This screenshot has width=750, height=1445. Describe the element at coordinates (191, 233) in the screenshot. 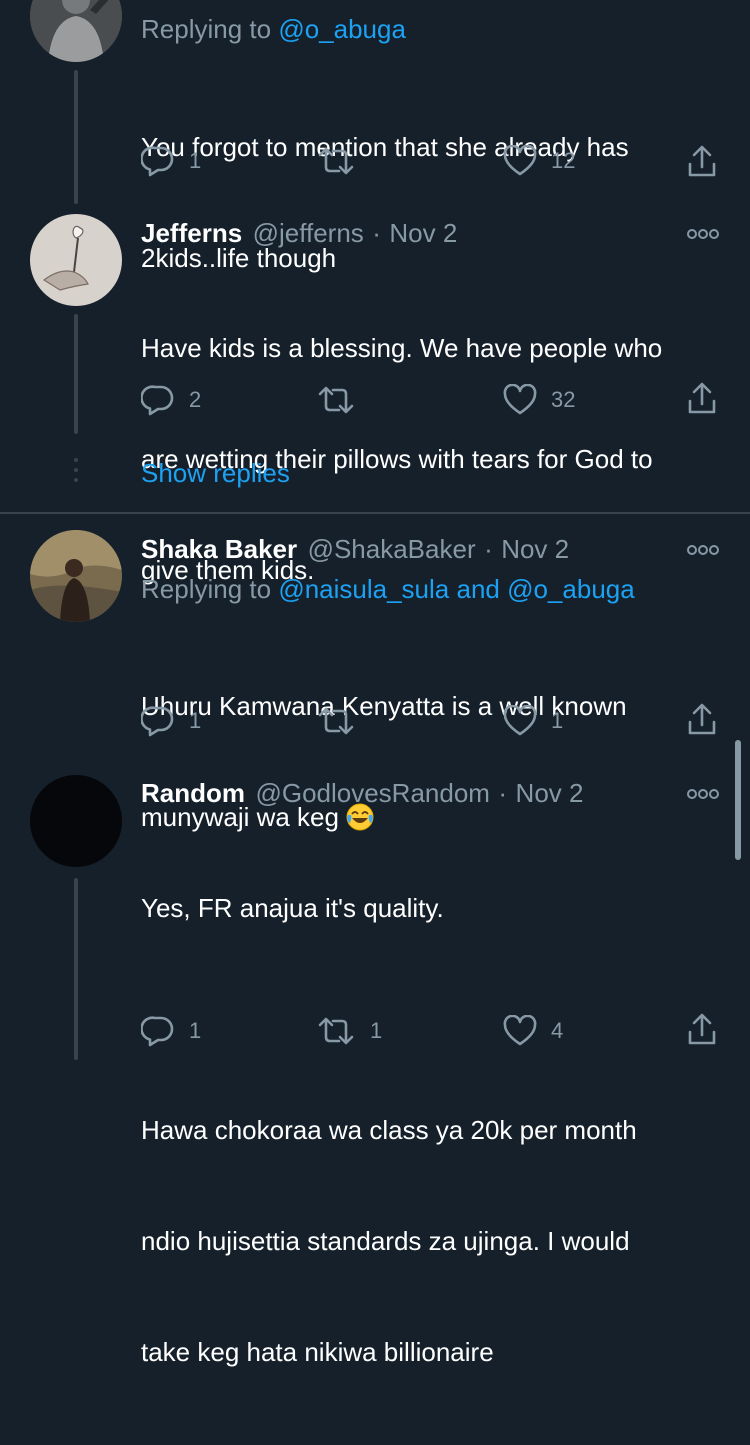

I see `display-name: Jefferns` at that location.